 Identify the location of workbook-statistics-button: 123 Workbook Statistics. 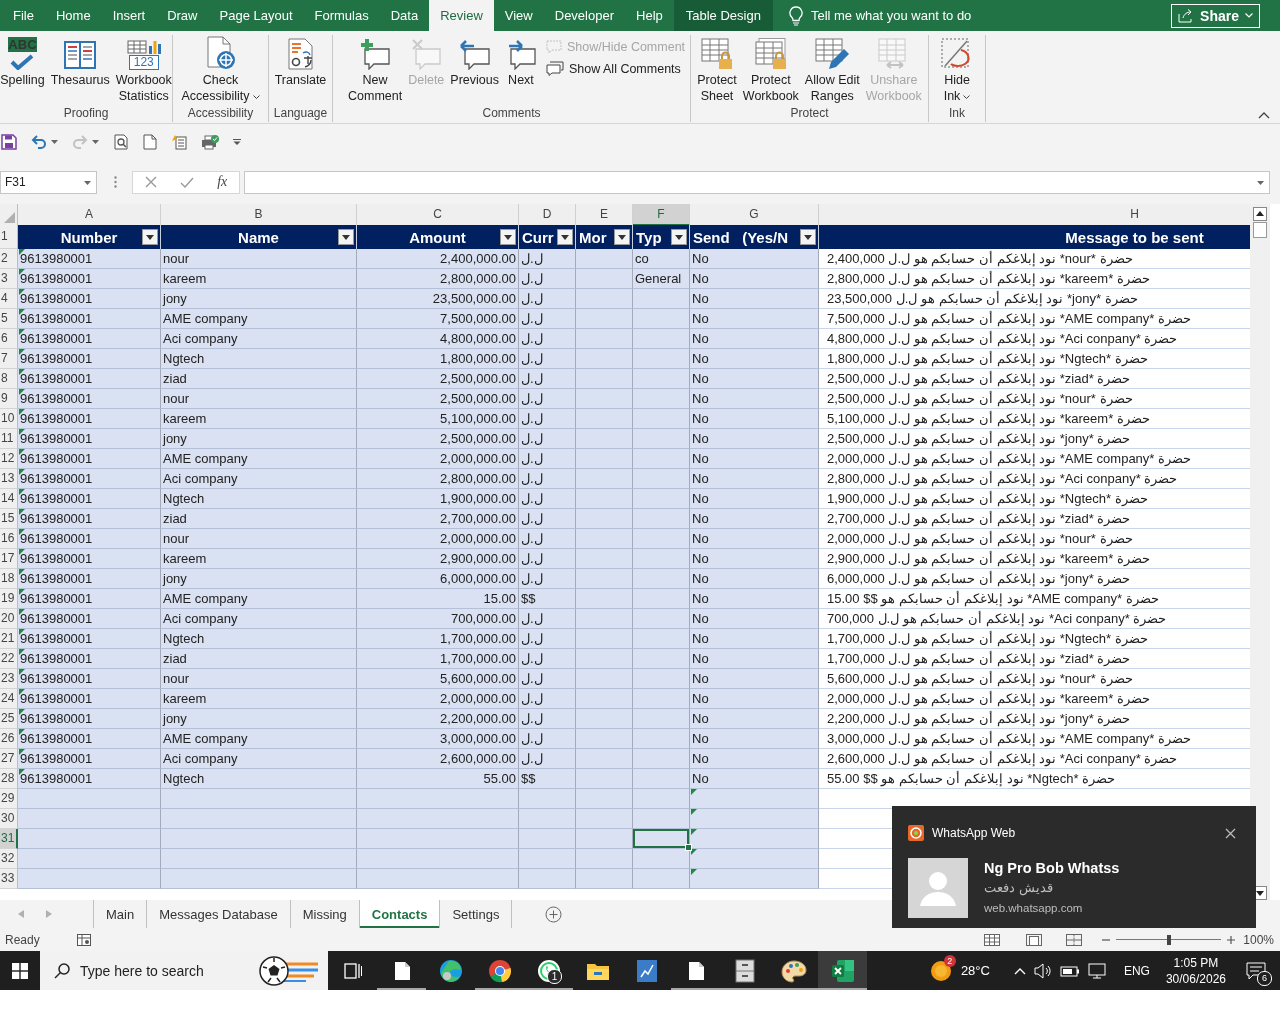
(143, 69).